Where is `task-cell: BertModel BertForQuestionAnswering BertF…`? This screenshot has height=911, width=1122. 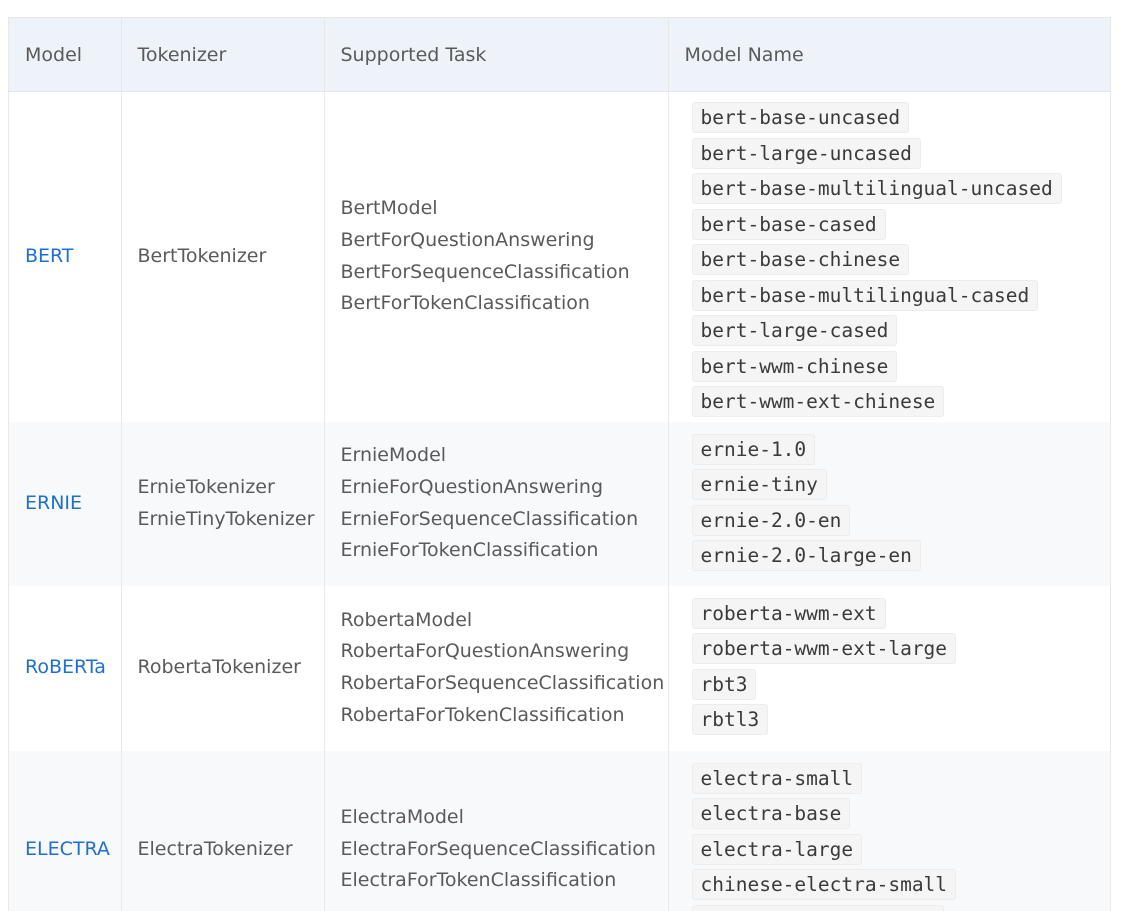
task-cell: BertModel BertForQuestionAnswering BertF… is located at coordinates (496, 256).